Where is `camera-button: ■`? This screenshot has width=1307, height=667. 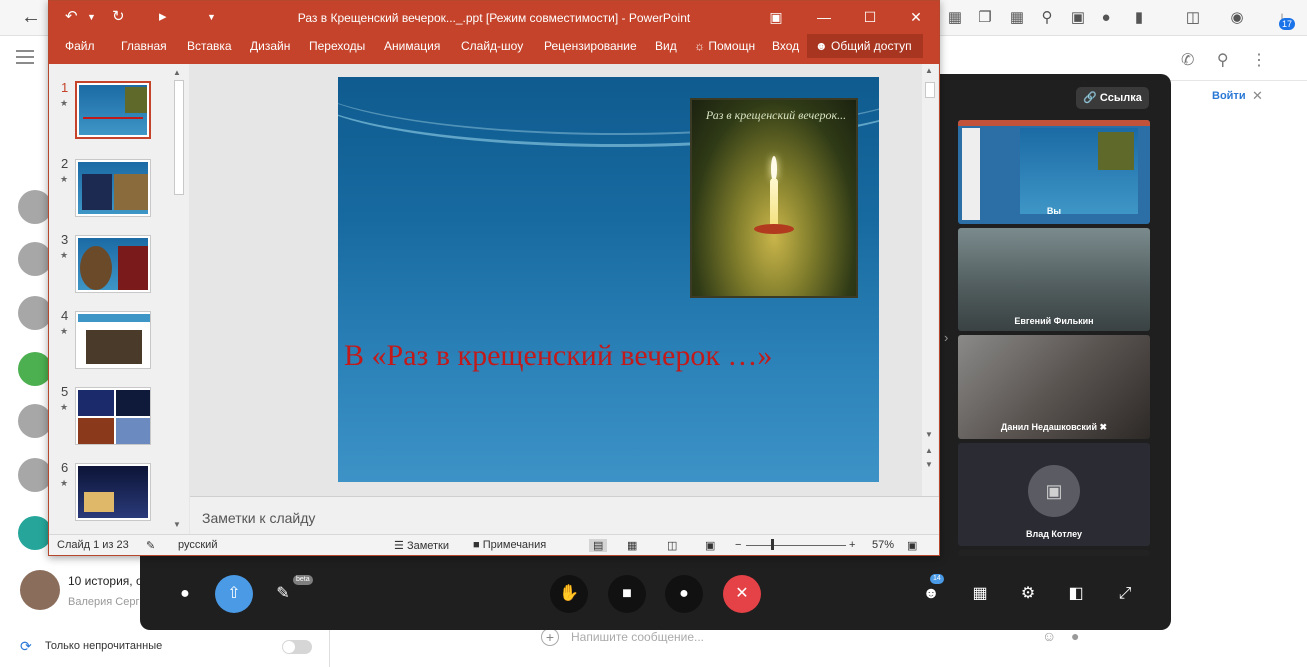 camera-button: ■ is located at coordinates (627, 594).